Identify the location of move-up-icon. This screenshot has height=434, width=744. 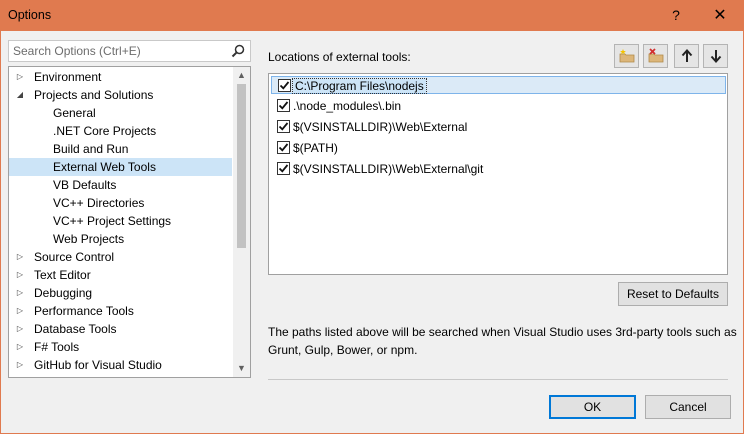
(687, 55).